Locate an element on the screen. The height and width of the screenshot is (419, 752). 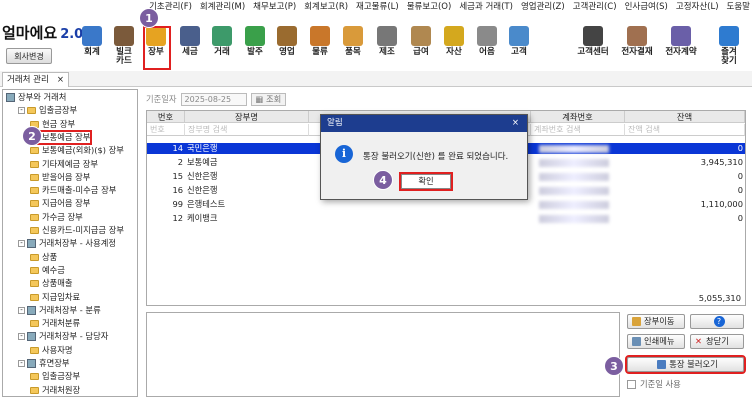
menu-item: 도움말 is located at coordinates (738, 7).